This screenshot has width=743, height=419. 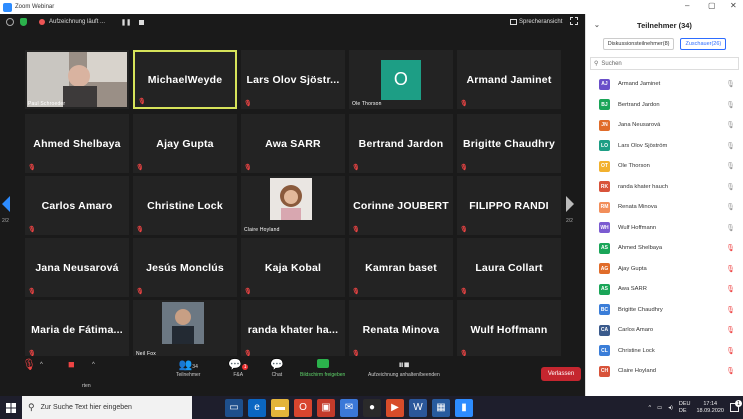 I want to click on participant-tile: Jana Neusarová 🎙, so click(x=77, y=267).